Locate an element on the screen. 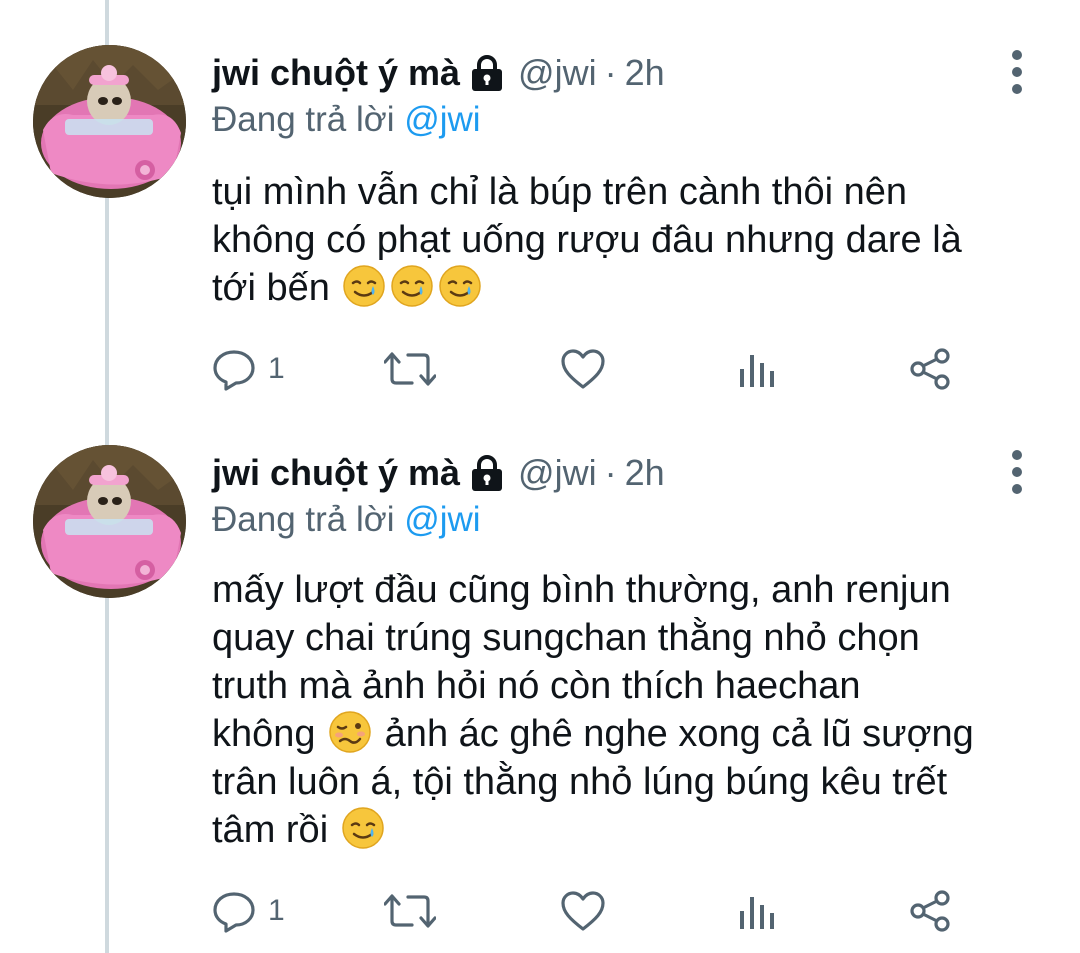 The width and height of the screenshot is (1080, 953). tweet-text-line: quay chai trúng sungchan thằng nhỏ chọn is located at coordinates (566, 638).